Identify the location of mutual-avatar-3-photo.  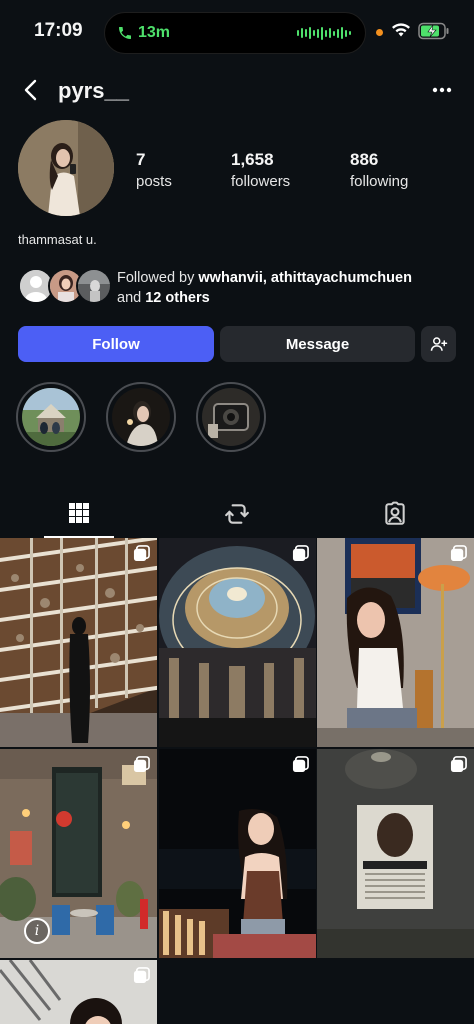
(94, 286).